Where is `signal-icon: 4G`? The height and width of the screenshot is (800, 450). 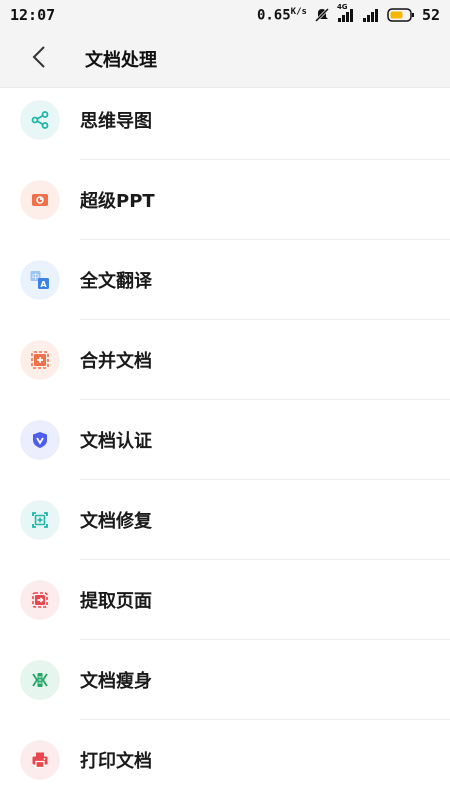 signal-icon: 4G is located at coordinates (346, 13).